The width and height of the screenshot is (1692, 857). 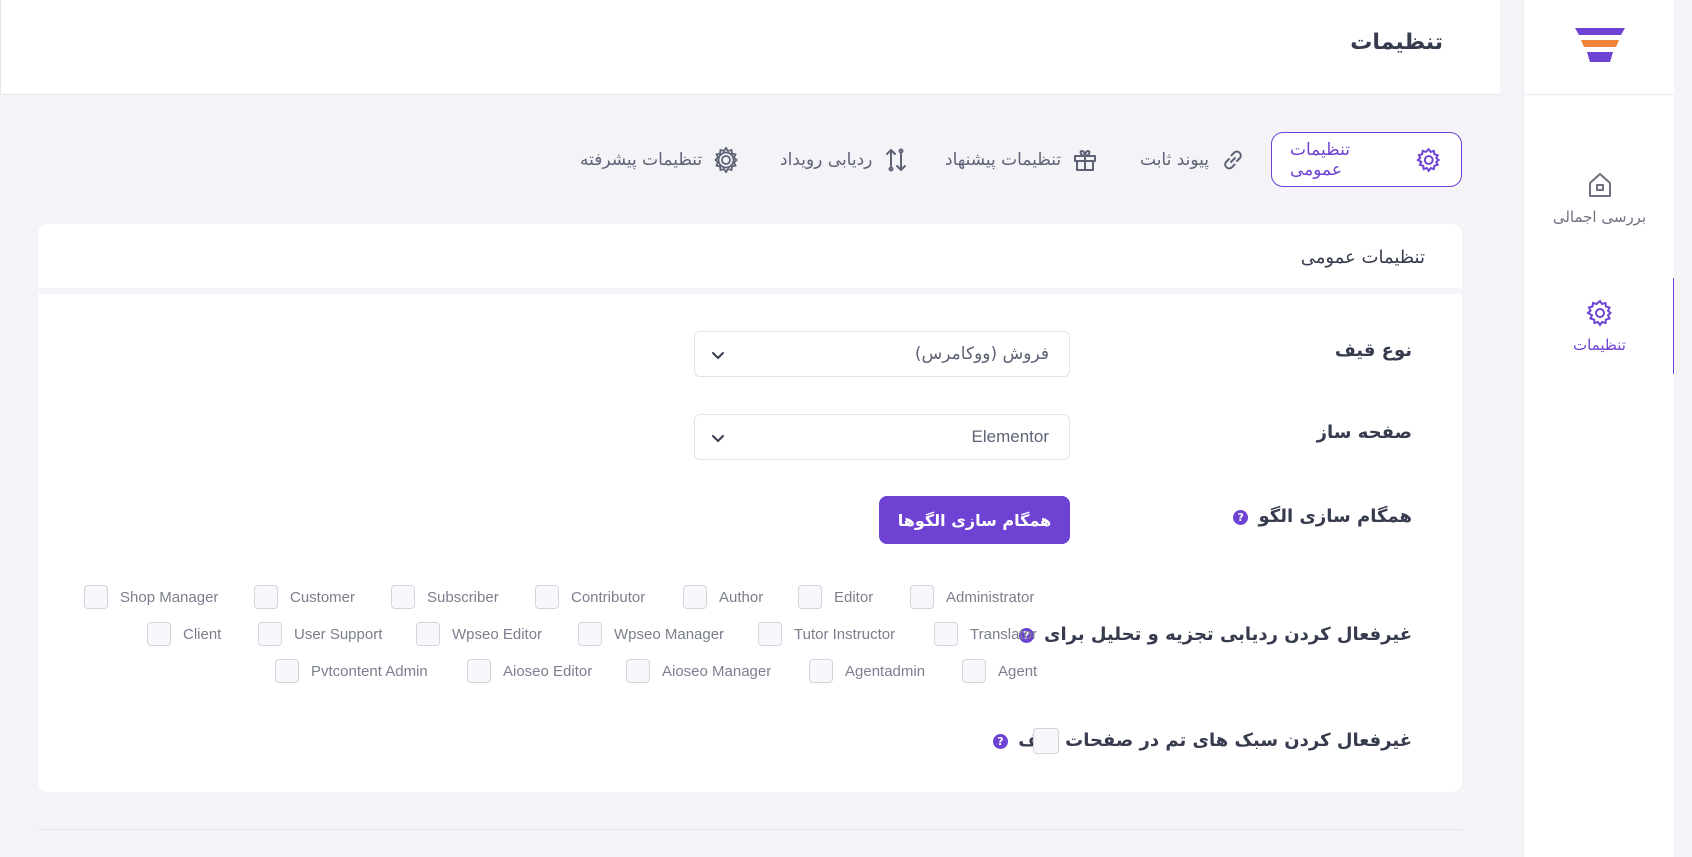 What do you see at coordinates (351, 671) in the screenshot?
I see `role-checkbox-pvtcontent-admin: Pvtcontent Admin` at bounding box center [351, 671].